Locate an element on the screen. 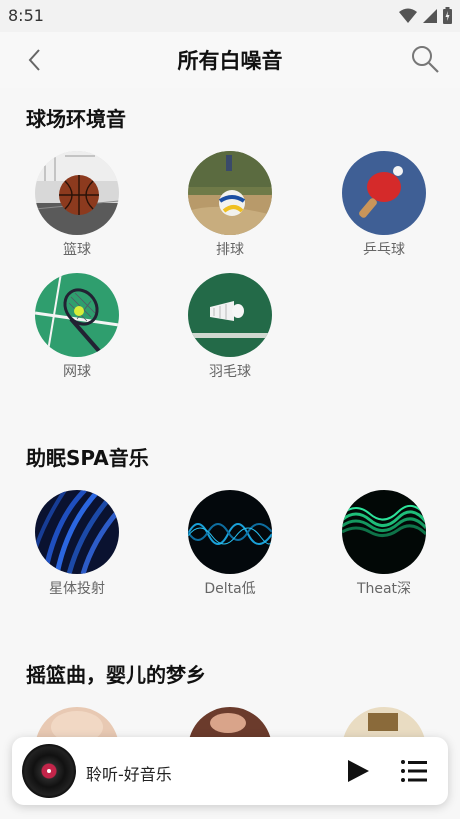 This screenshot has height=819, width=460. wifi-icon is located at coordinates (408, 15).